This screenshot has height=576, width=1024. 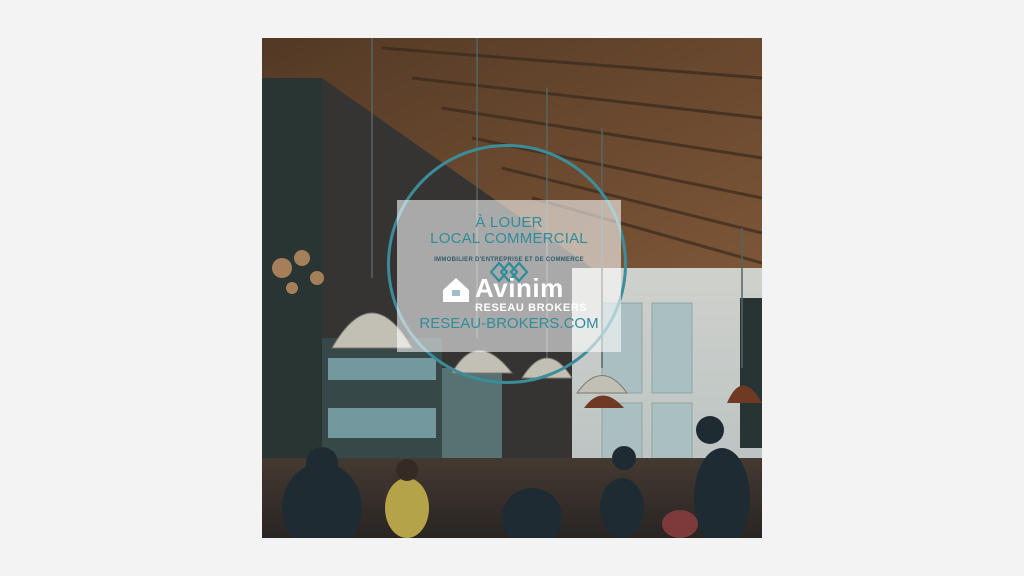 I want to click on headline-commercial-premises: LOCAL COMMERCIAL, so click(x=509, y=238).